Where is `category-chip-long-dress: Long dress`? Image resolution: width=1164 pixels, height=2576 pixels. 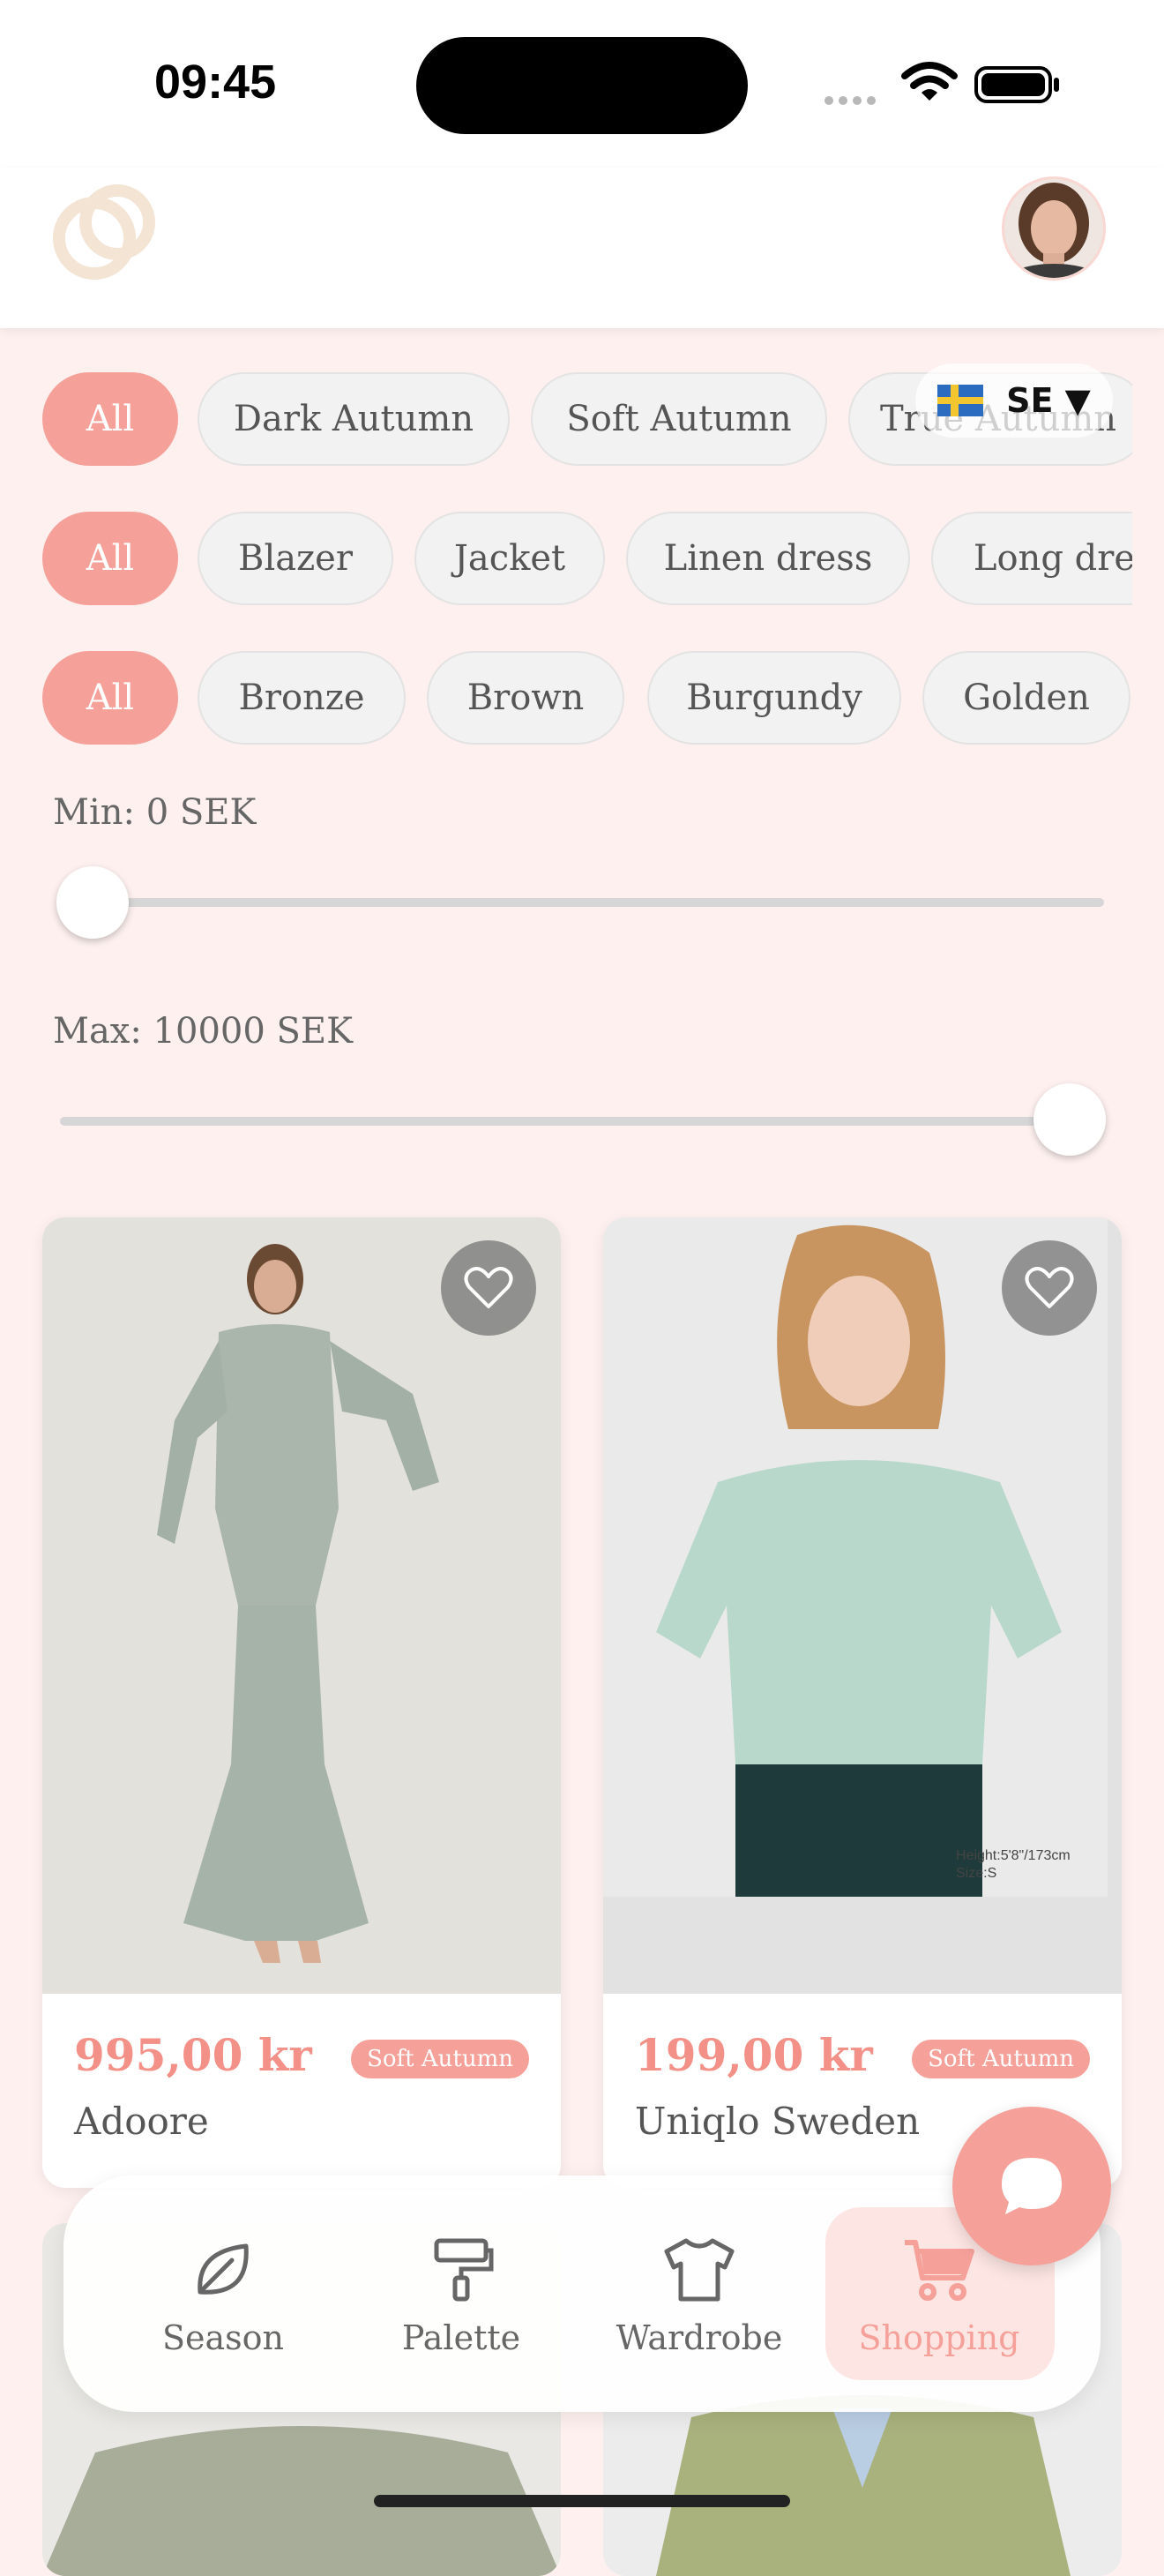 category-chip-long-dress: Long dress is located at coordinates (1031, 559).